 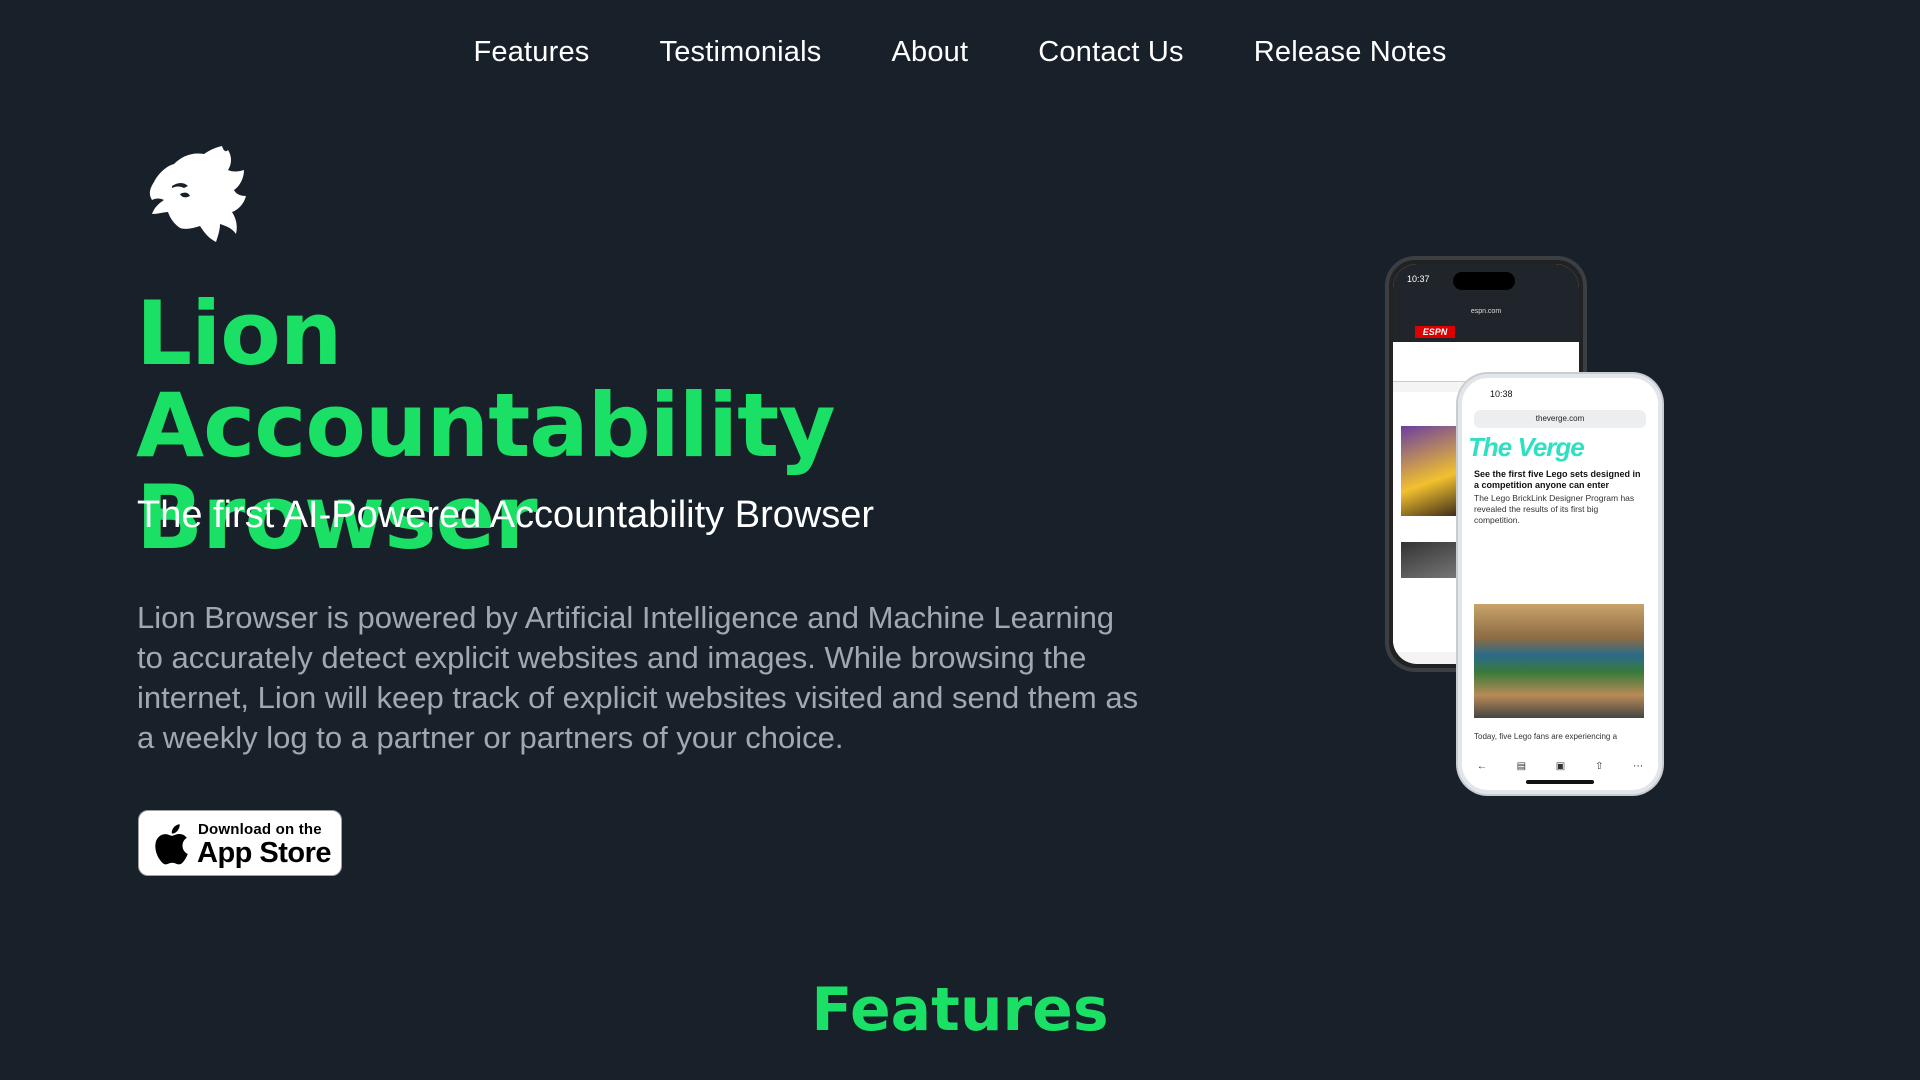 I want to click on browser-toolbar: ← ▤ ▣ ⇧ ⋯, so click(x=1560, y=766).